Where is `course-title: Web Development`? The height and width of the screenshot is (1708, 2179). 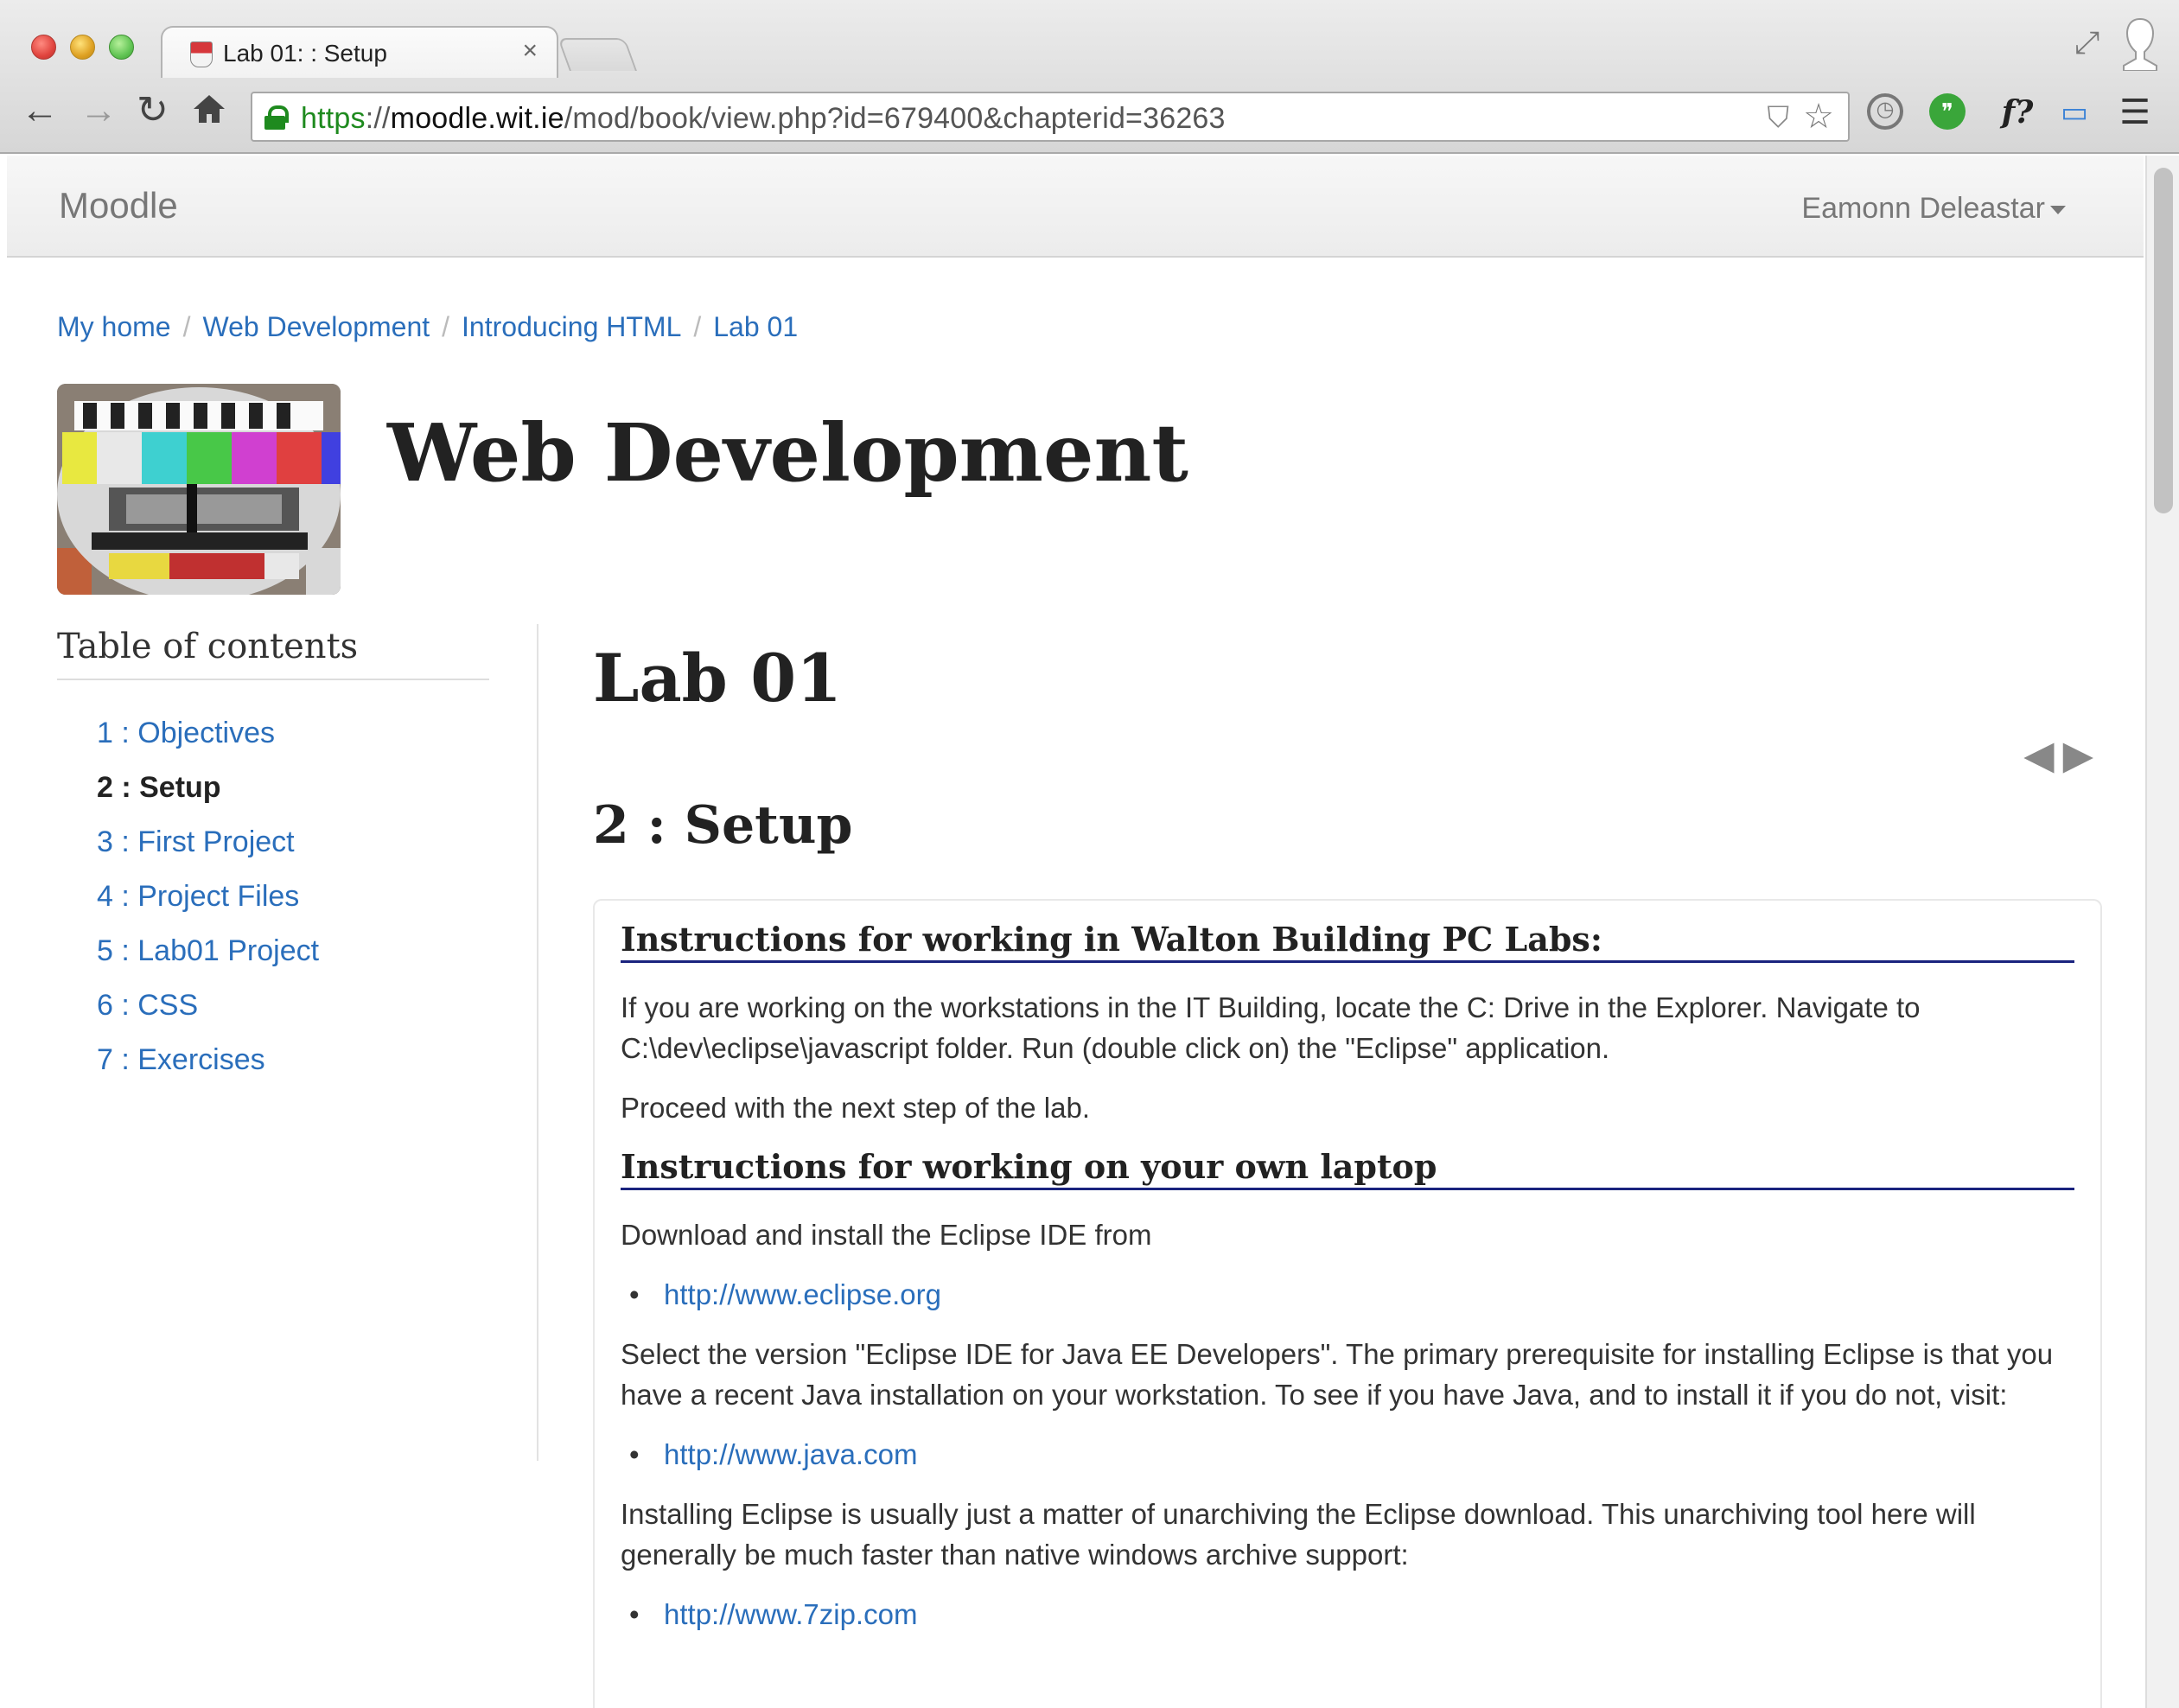
course-title: Web Development is located at coordinates (787, 453).